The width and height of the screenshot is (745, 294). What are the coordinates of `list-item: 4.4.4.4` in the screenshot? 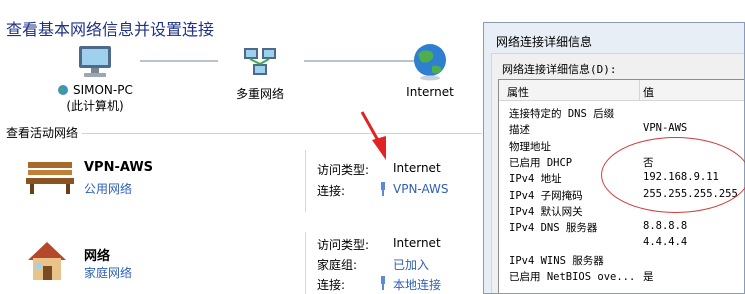 It's located at (621, 242).